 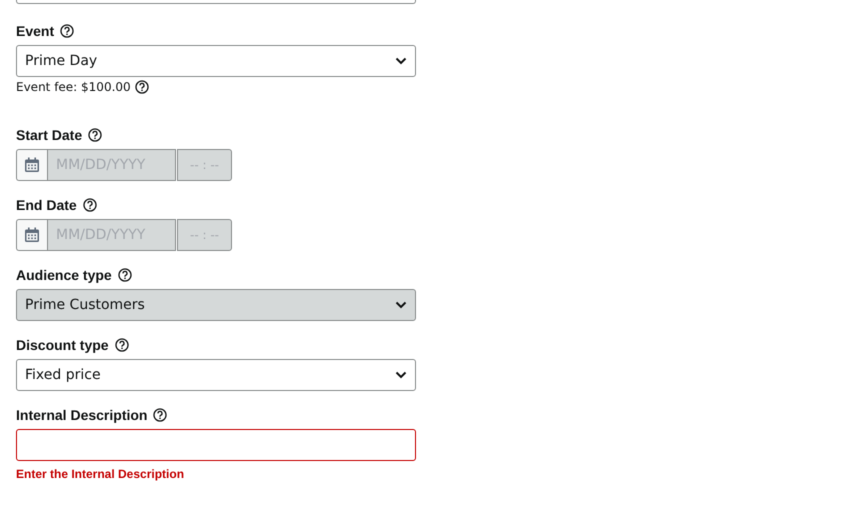 What do you see at coordinates (73, 87) in the screenshot?
I see `fee-text: Event fee: $100.00` at bounding box center [73, 87].